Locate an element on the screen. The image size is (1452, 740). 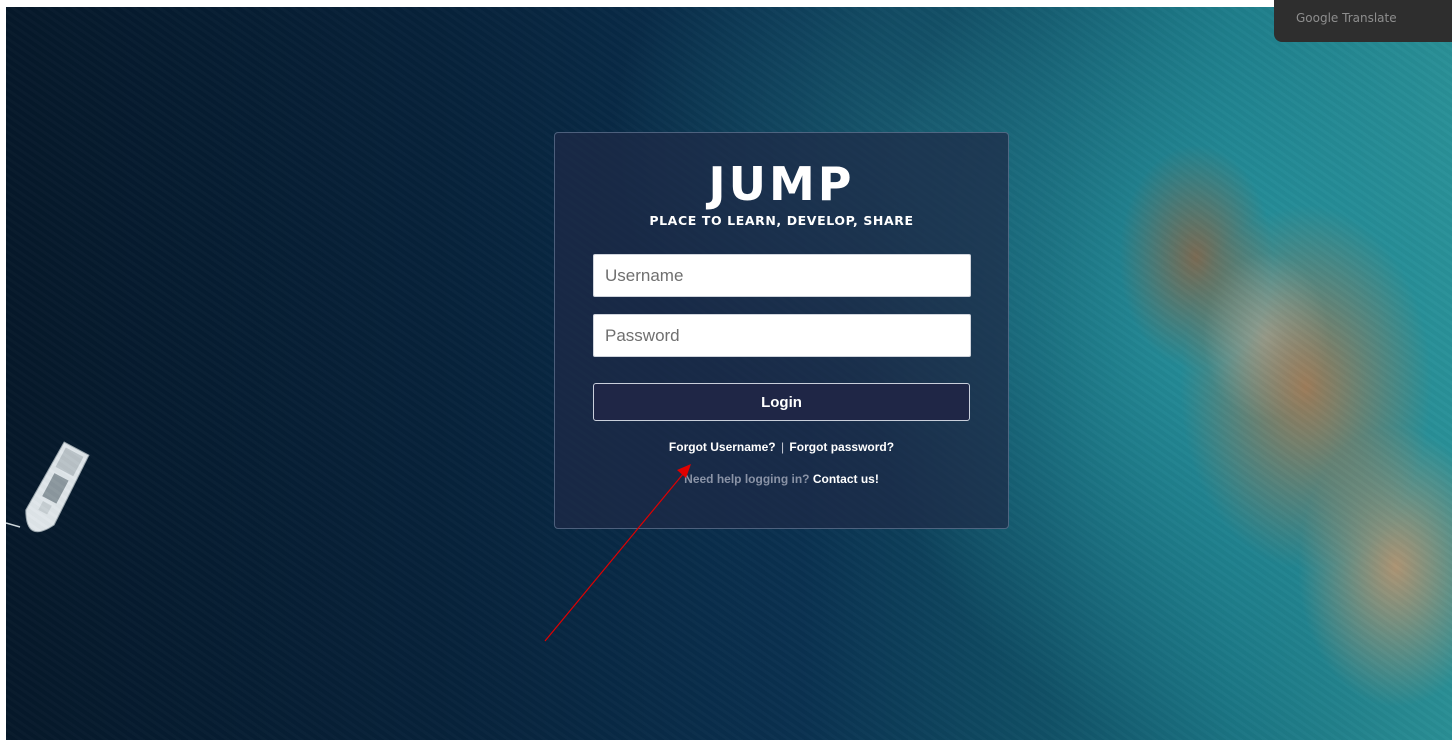
forgot-username-link: Forgot Username? is located at coordinates (722, 447).